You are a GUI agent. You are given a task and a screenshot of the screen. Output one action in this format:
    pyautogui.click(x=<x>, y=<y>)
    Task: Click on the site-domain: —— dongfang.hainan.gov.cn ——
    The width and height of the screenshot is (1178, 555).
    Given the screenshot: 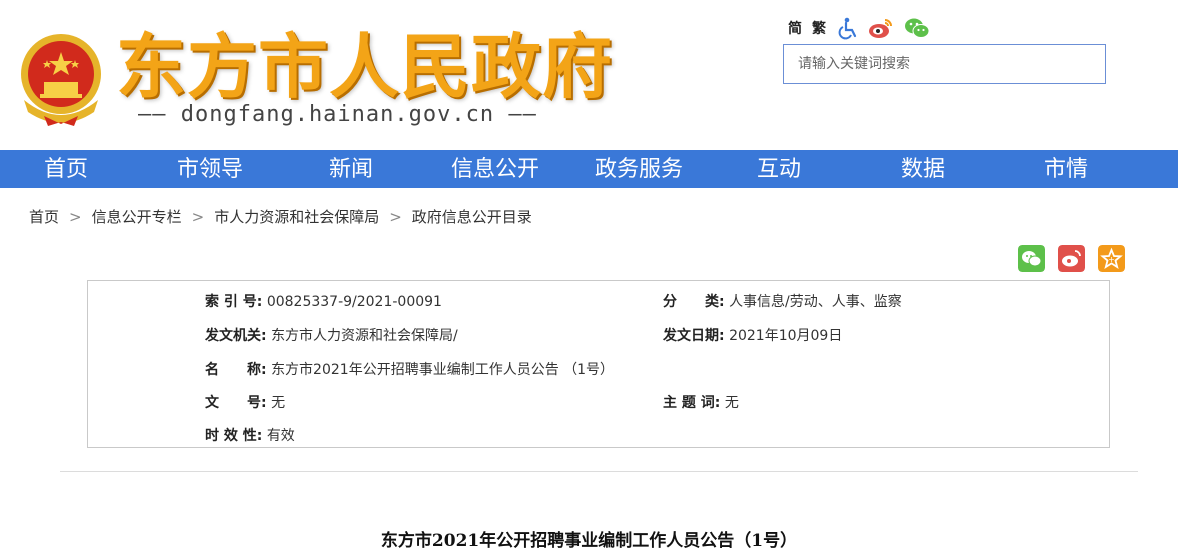 What is the action you would take?
    pyautogui.click(x=337, y=114)
    